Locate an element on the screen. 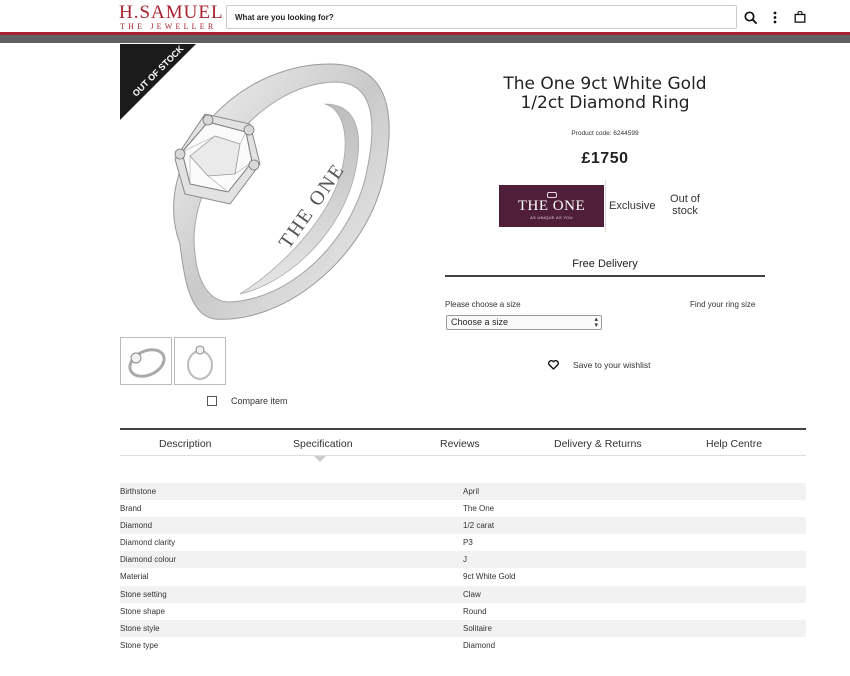 The height and width of the screenshot is (676, 850). spec-key: Stone style is located at coordinates (140, 628).